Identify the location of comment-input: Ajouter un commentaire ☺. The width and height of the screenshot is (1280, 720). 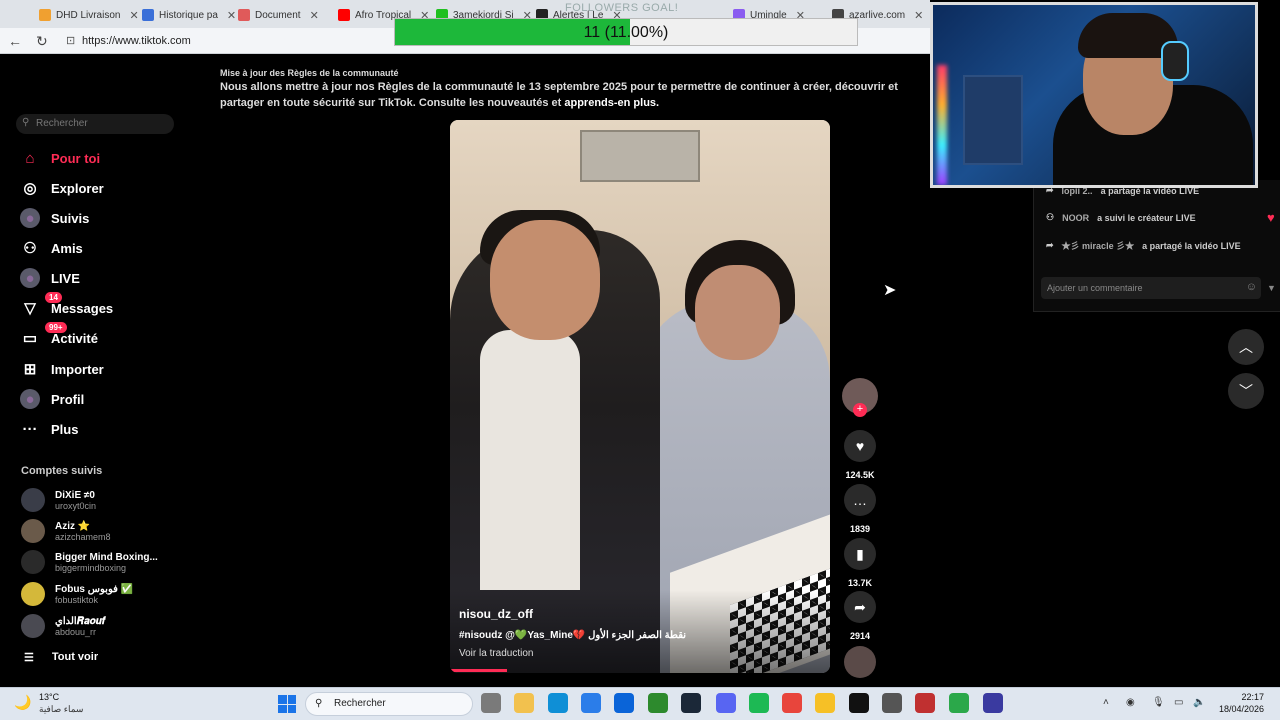
(1151, 288).